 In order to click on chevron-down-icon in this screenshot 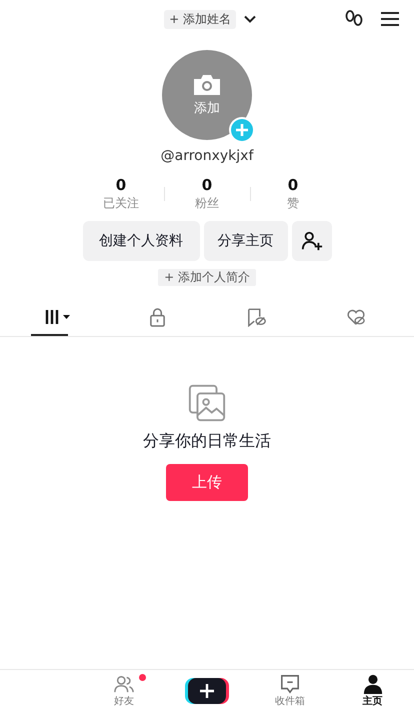, I will do `click(250, 19)`.